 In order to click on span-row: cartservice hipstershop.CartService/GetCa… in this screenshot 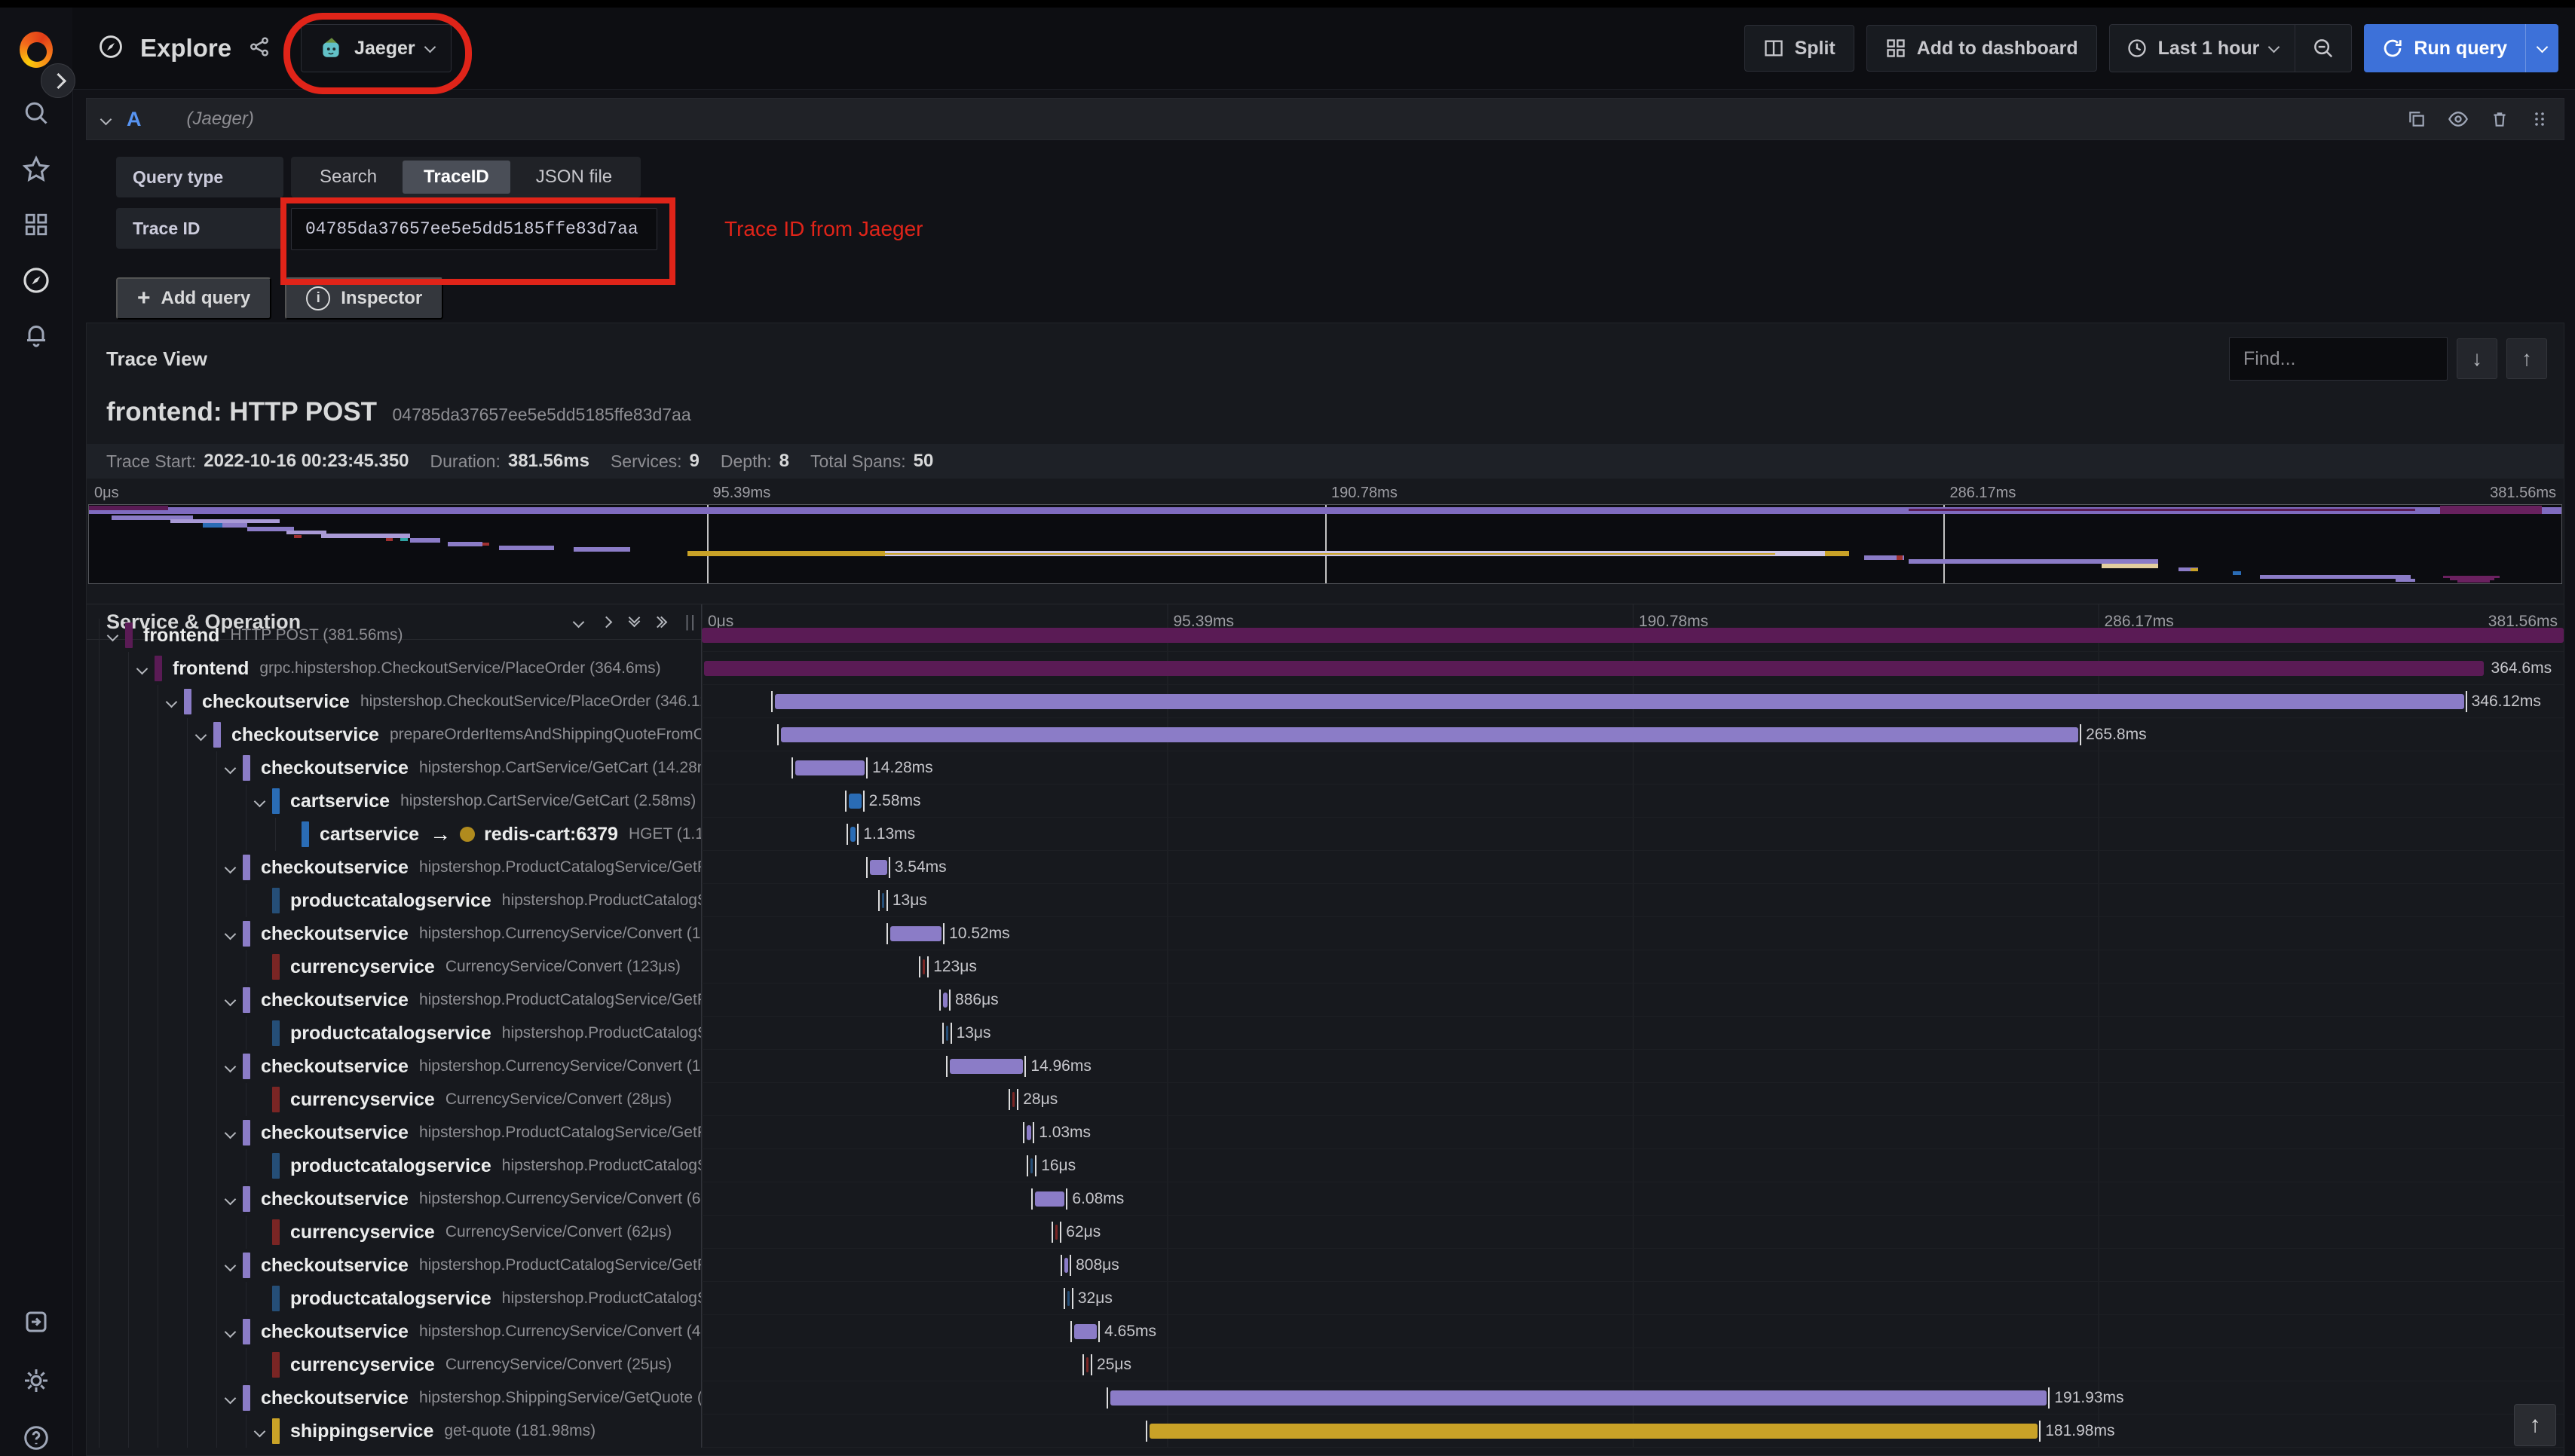, I will do `click(1325, 801)`.